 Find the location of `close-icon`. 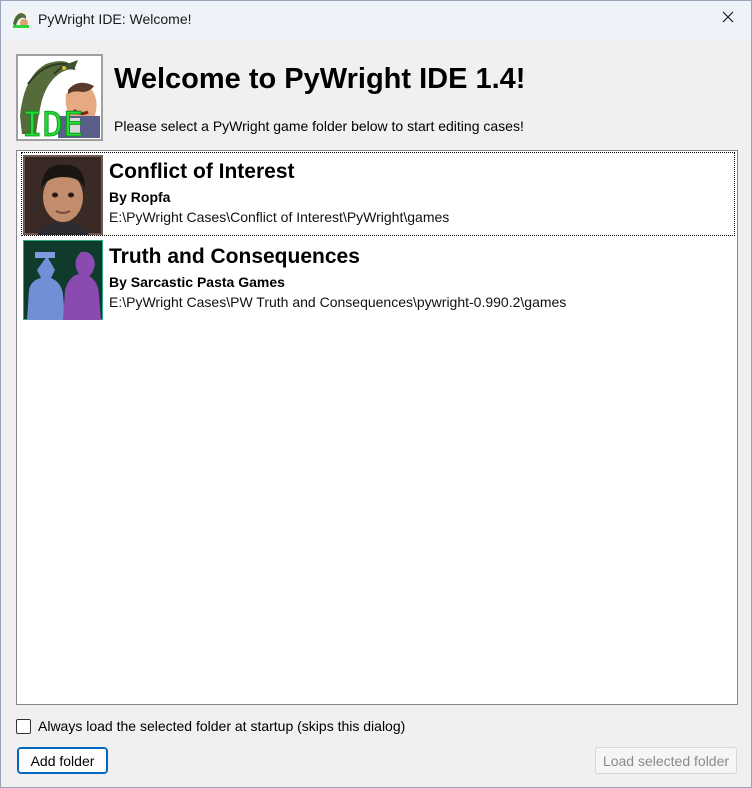

close-icon is located at coordinates (728, 19).